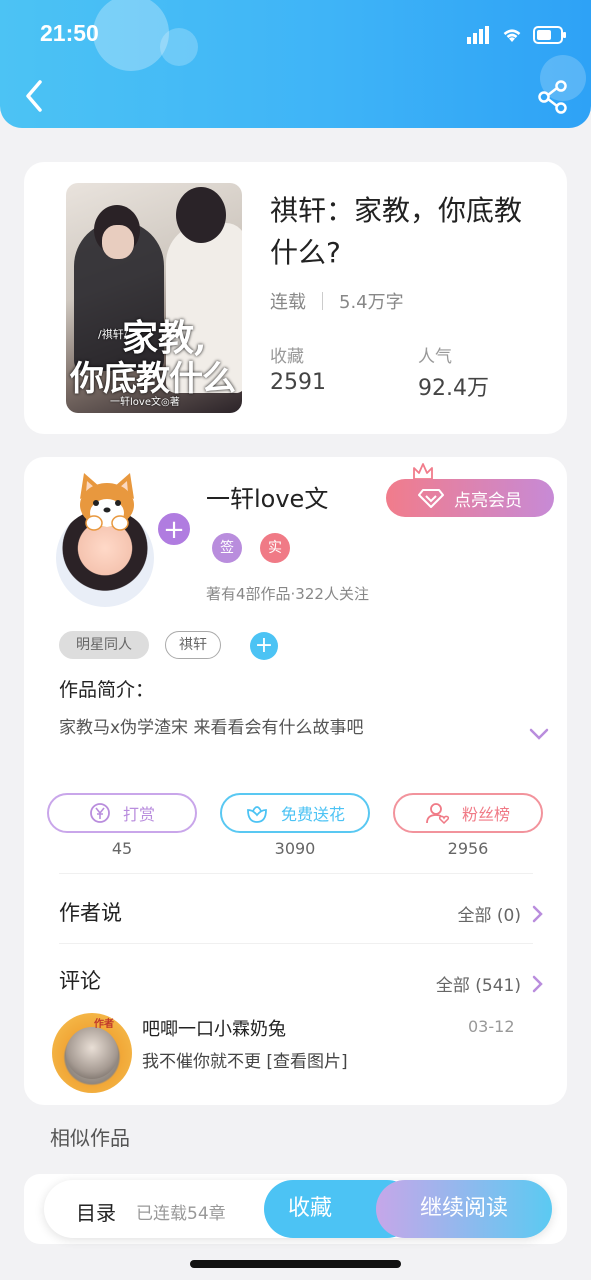 Image resolution: width=591 pixels, height=1280 pixels. I want to click on favorites-label: 收藏, so click(287, 357).